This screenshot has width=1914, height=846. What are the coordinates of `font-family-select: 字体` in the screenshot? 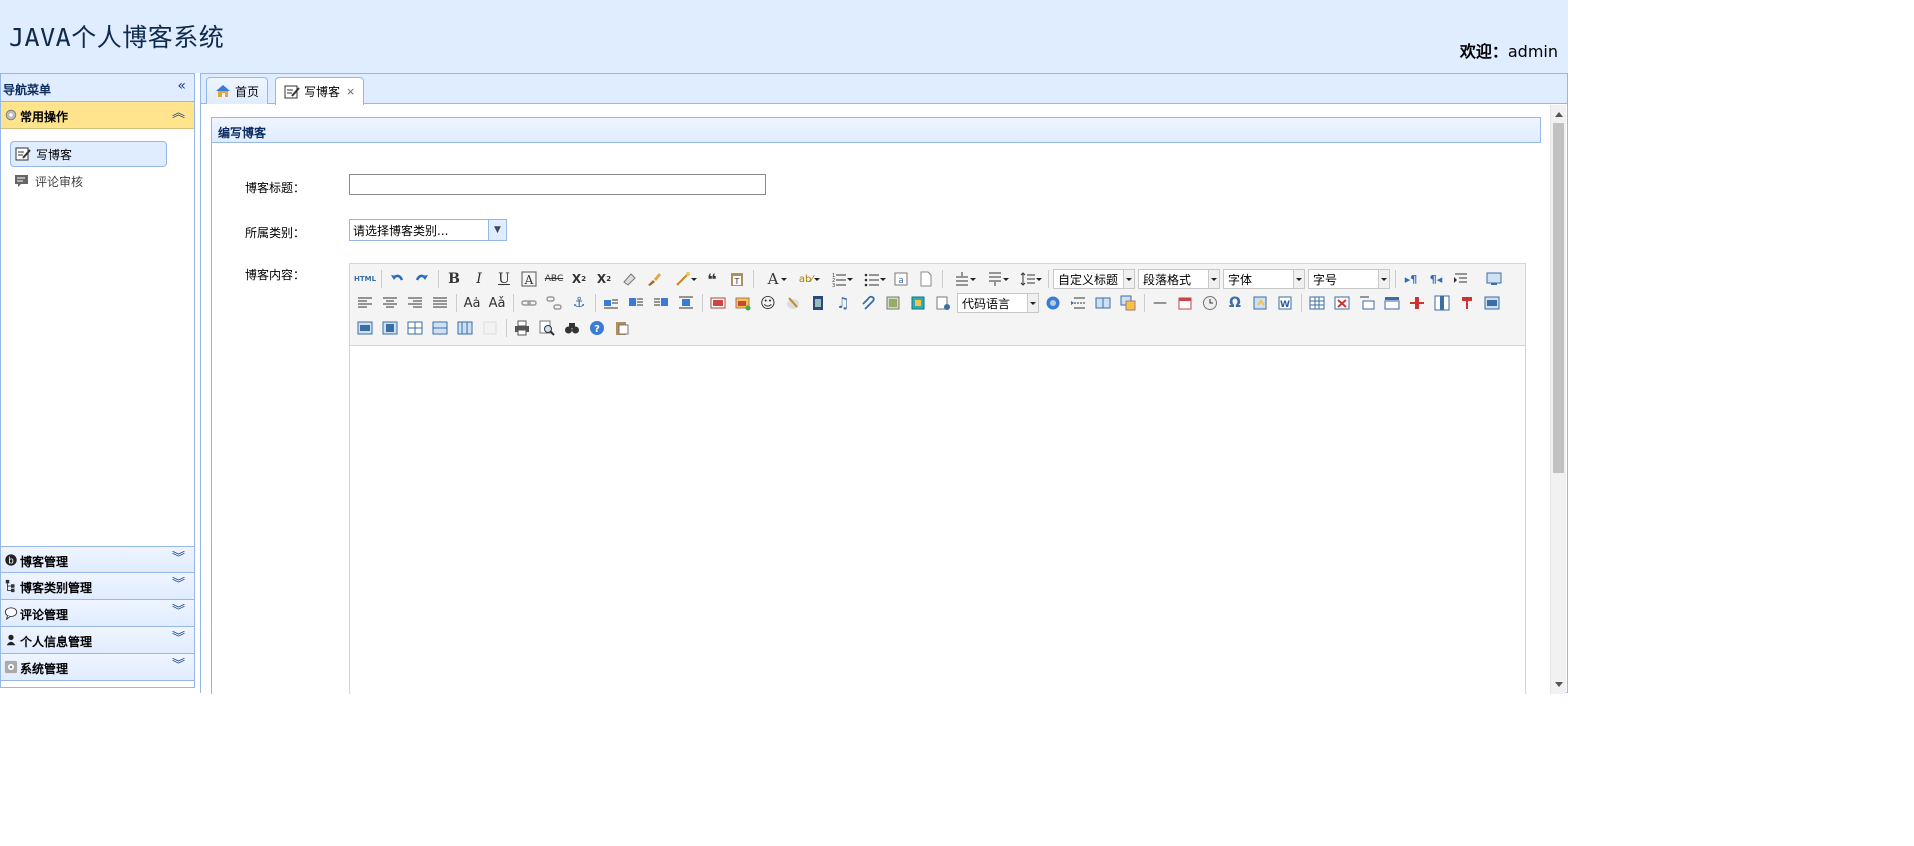 It's located at (1264, 279).